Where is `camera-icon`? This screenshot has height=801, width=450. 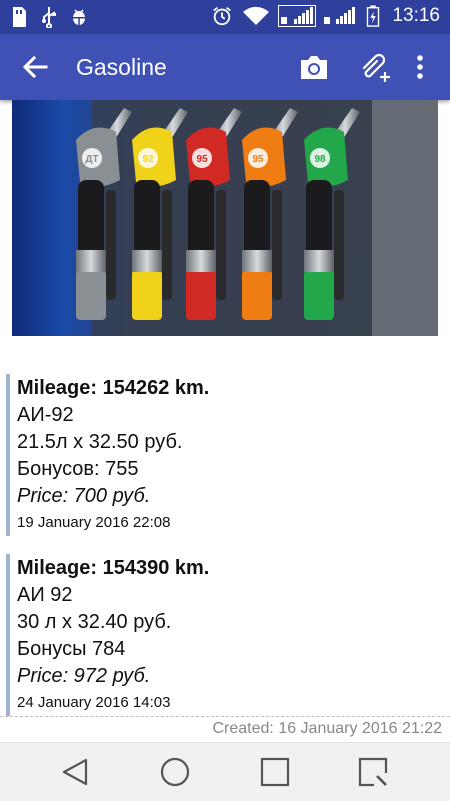 camera-icon is located at coordinates (314, 67).